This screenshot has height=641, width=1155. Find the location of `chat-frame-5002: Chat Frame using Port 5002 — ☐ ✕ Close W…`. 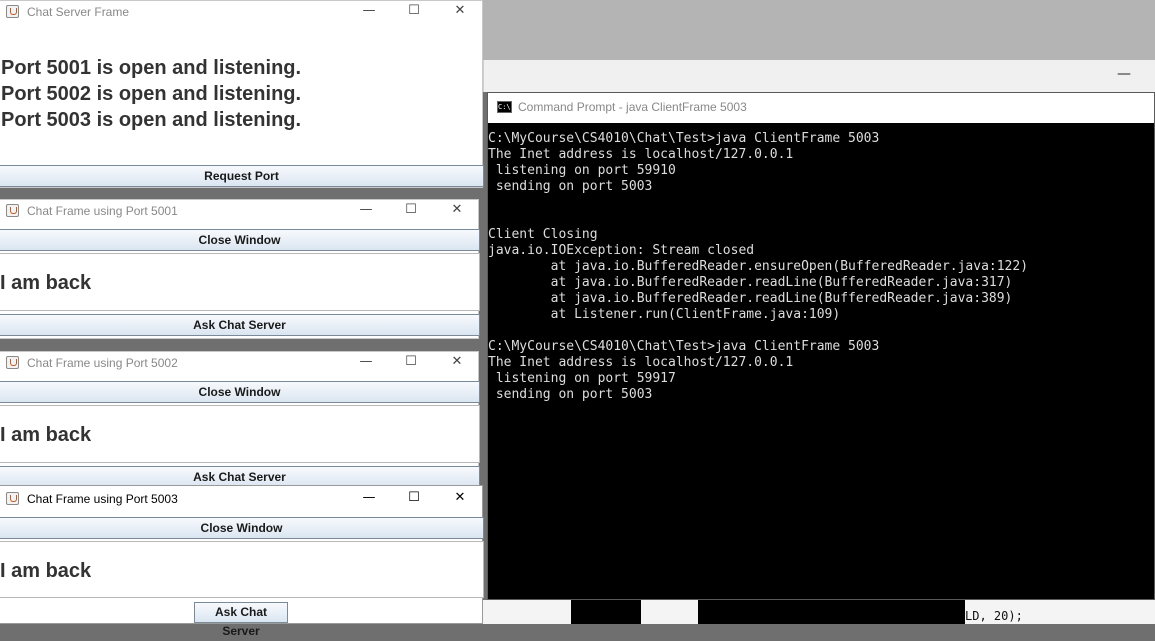

chat-frame-5002: Chat Frame using Port 5002 — ☐ ✕ Close W… is located at coordinates (240, 419).